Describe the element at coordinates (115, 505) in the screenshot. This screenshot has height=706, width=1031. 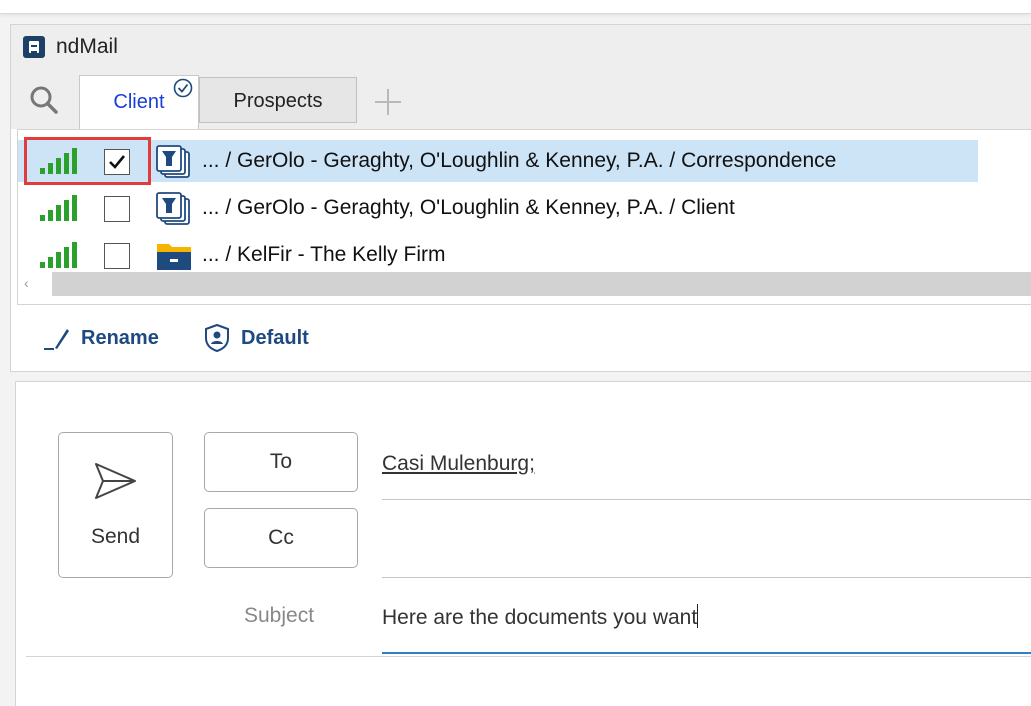
I see `send-button: Send` at that location.